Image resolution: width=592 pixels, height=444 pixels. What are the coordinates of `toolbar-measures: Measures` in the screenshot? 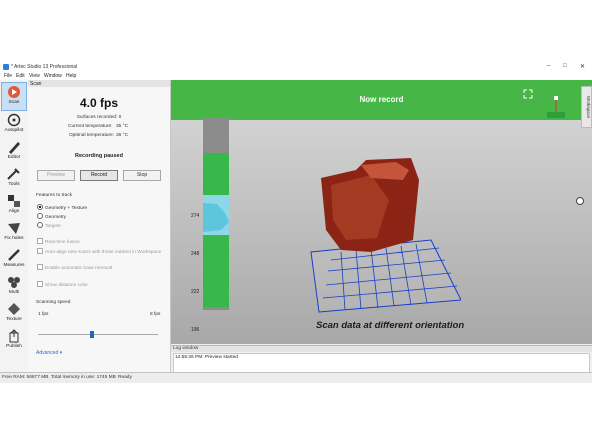 It's located at (14, 259).